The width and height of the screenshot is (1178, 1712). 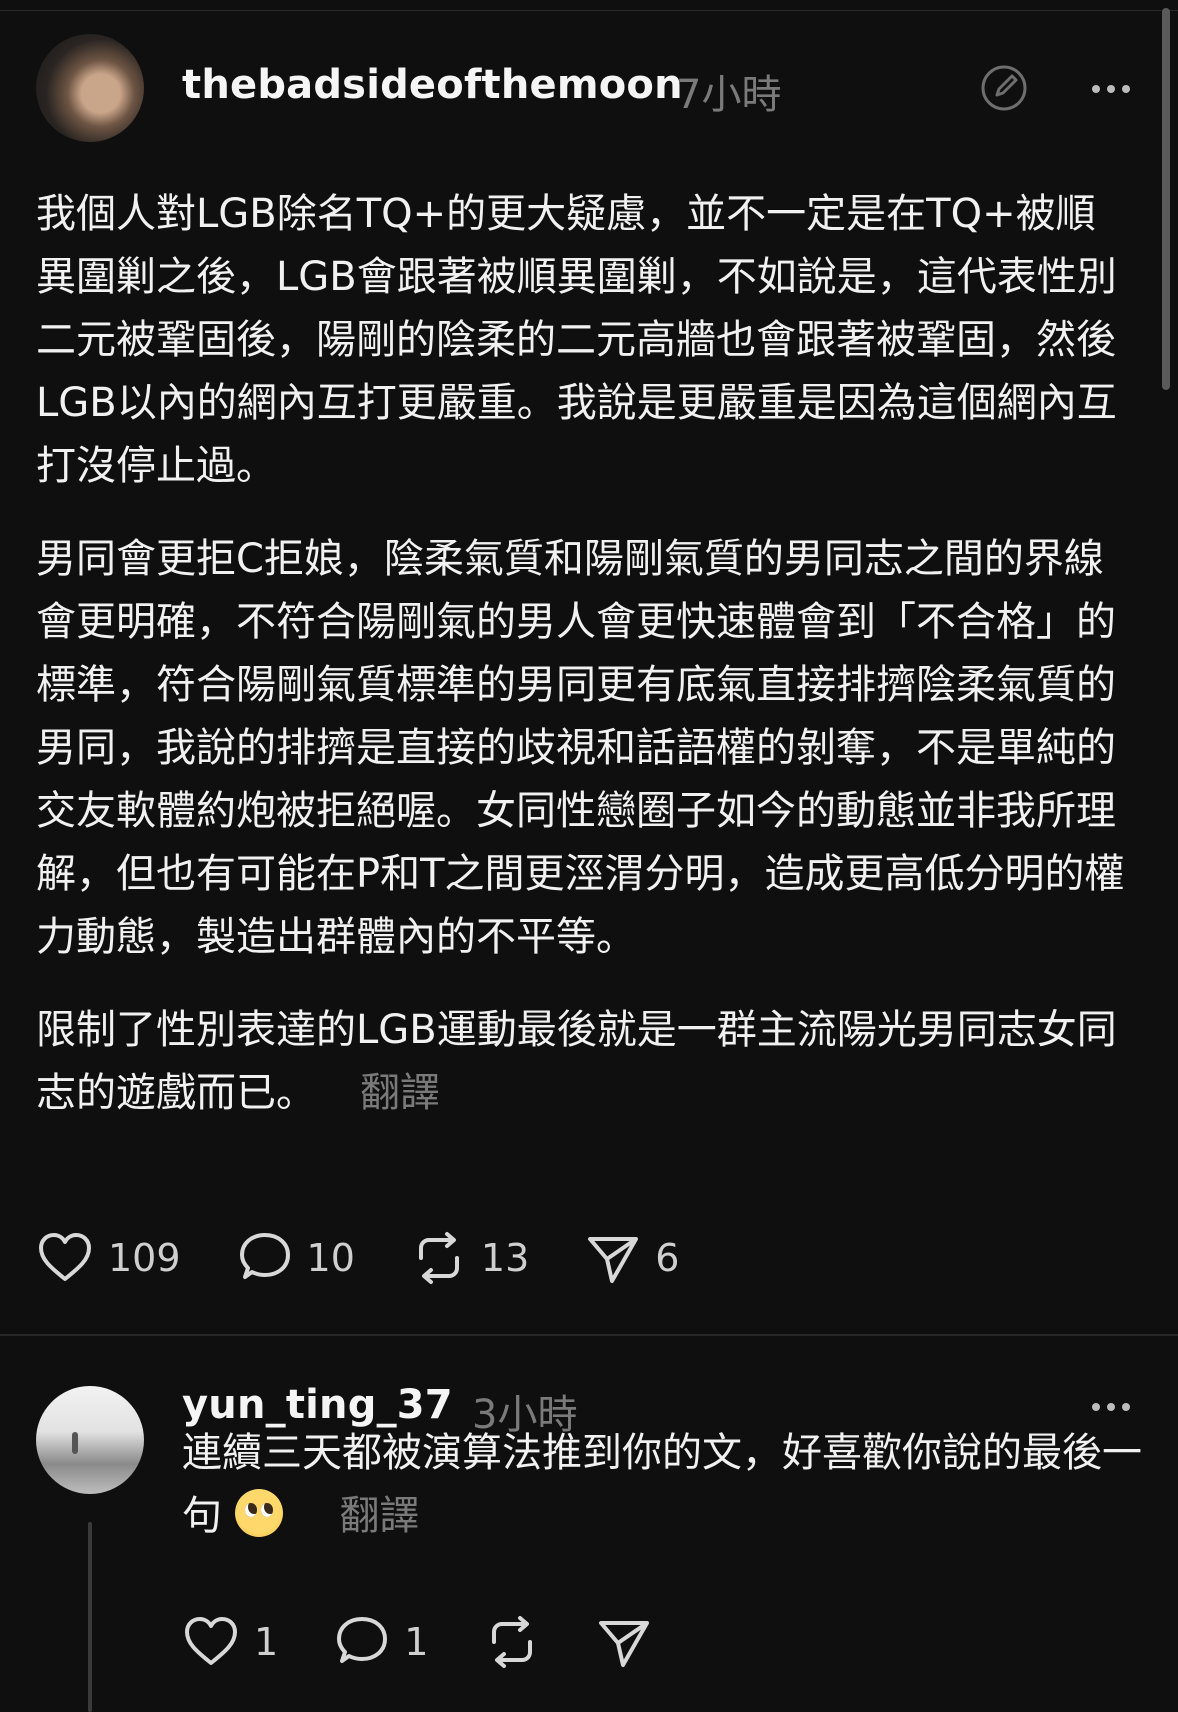 I want to click on author-username: thebadsideofthemoon, so click(x=432, y=85).